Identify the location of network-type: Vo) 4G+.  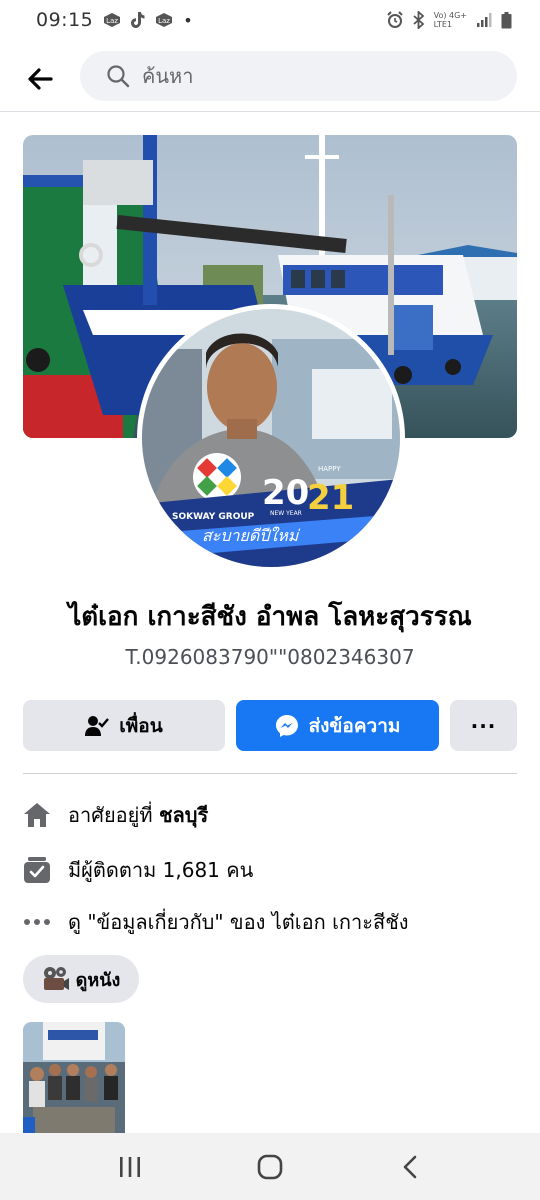
(450, 15).